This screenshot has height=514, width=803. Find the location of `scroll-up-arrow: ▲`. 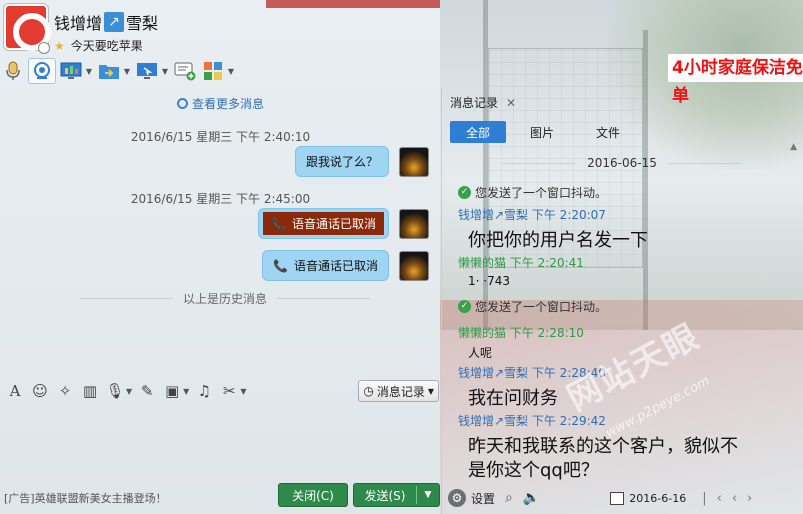

scroll-up-arrow: ▲ is located at coordinates (793, 147).